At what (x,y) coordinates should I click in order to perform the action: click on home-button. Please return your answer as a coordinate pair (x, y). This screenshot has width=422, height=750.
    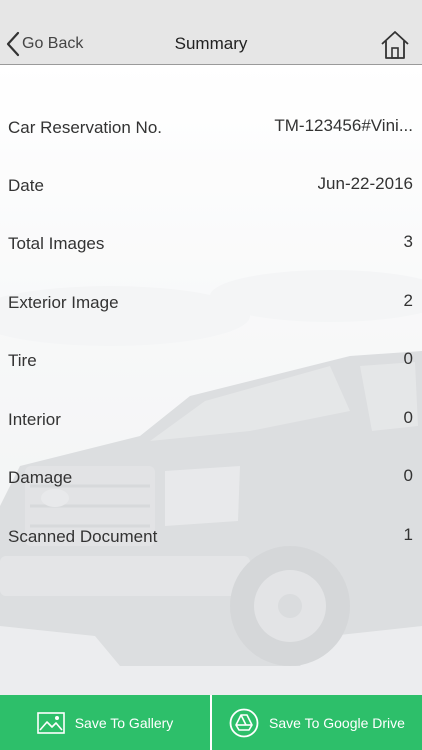
    Looking at the image, I should click on (395, 45).